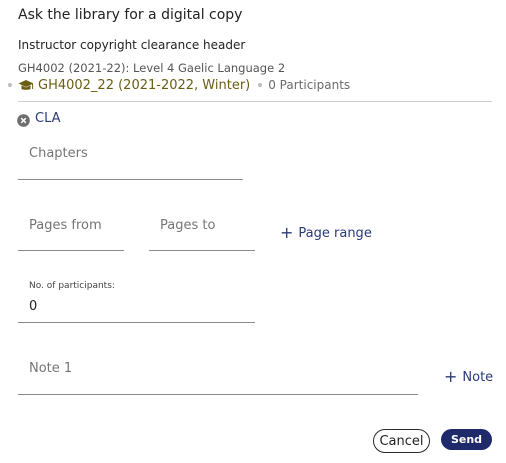  Describe the element at coordinates (51, 368) in the screenshot. I see `note-label: Note 1` at that location.